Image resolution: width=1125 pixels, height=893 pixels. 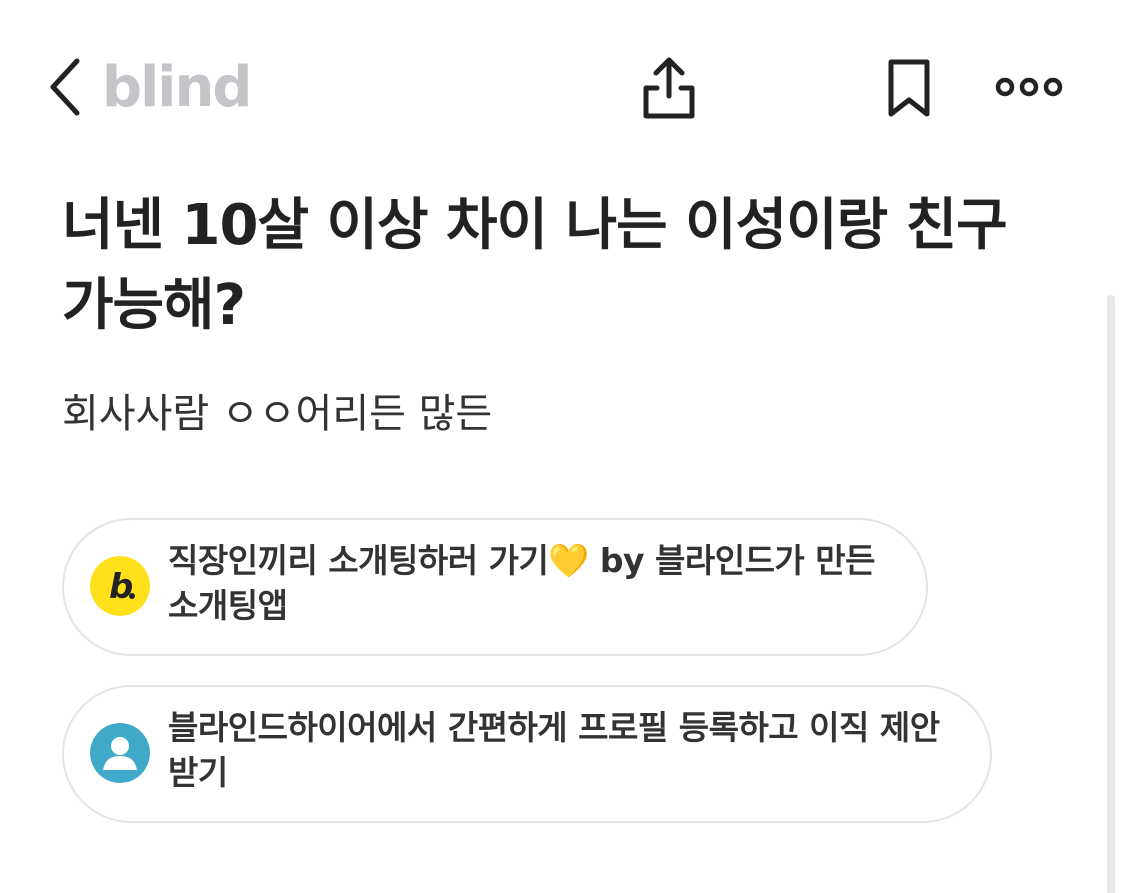 I want to click on share-icon, so click(x=669, y=88).